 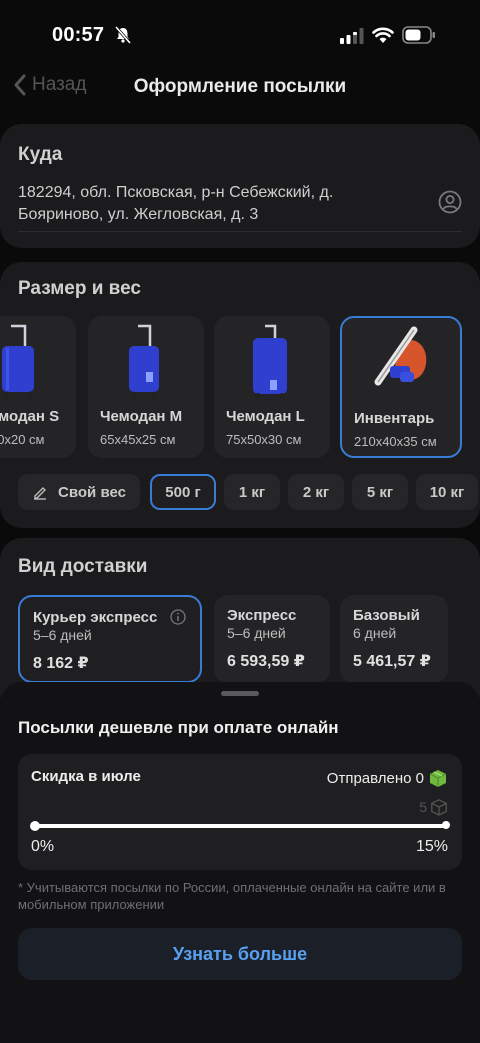 What do you see at coordinates (266, 661) in the screenshot?
I see `delivery-option-price: 6 593,59 ₽` at bounding box center [266, 661].